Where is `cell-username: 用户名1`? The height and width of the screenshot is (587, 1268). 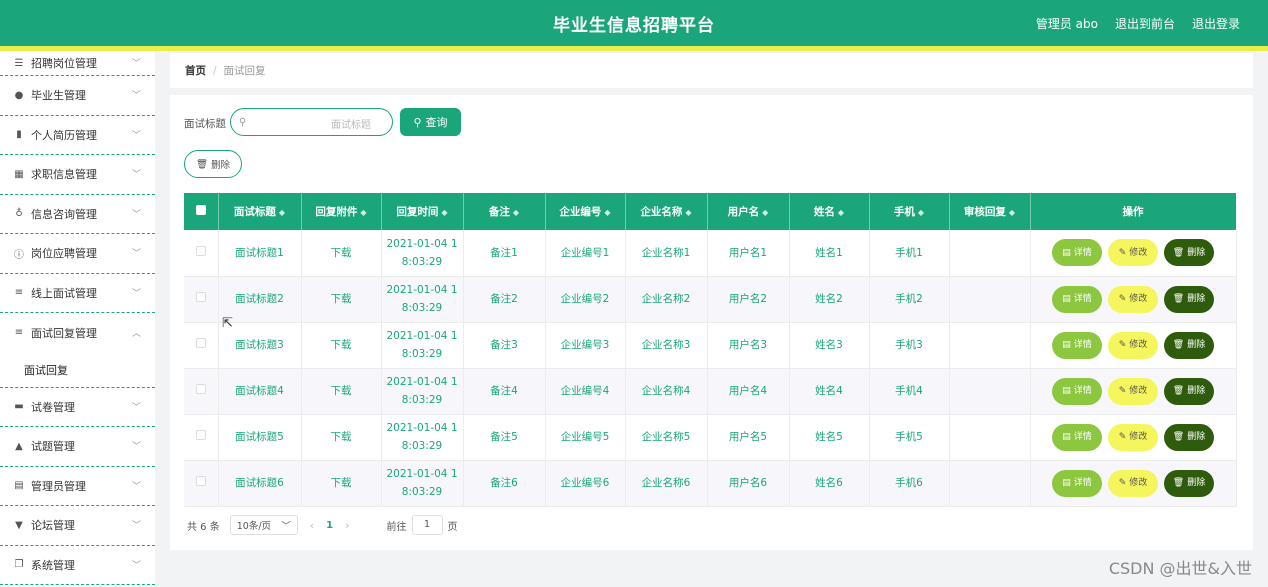
cell-username: 用户名1 is located at coordinates (748, 253).